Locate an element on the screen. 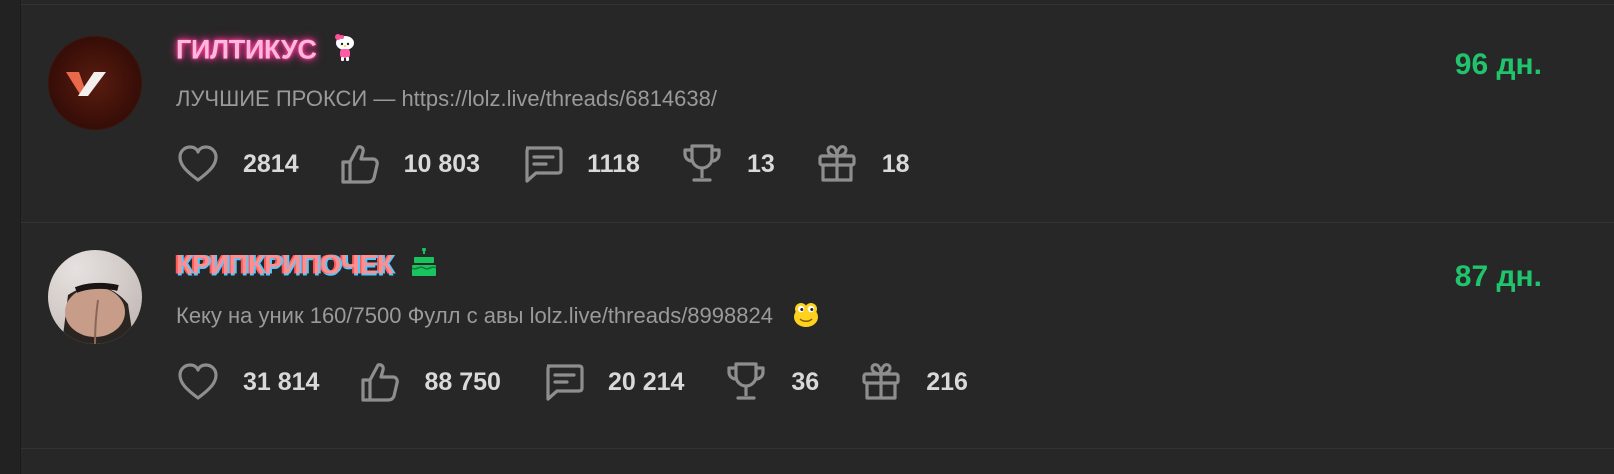 The image size is (1614, 474). stat-trophies: 13 is located at coordinates (727, 164).